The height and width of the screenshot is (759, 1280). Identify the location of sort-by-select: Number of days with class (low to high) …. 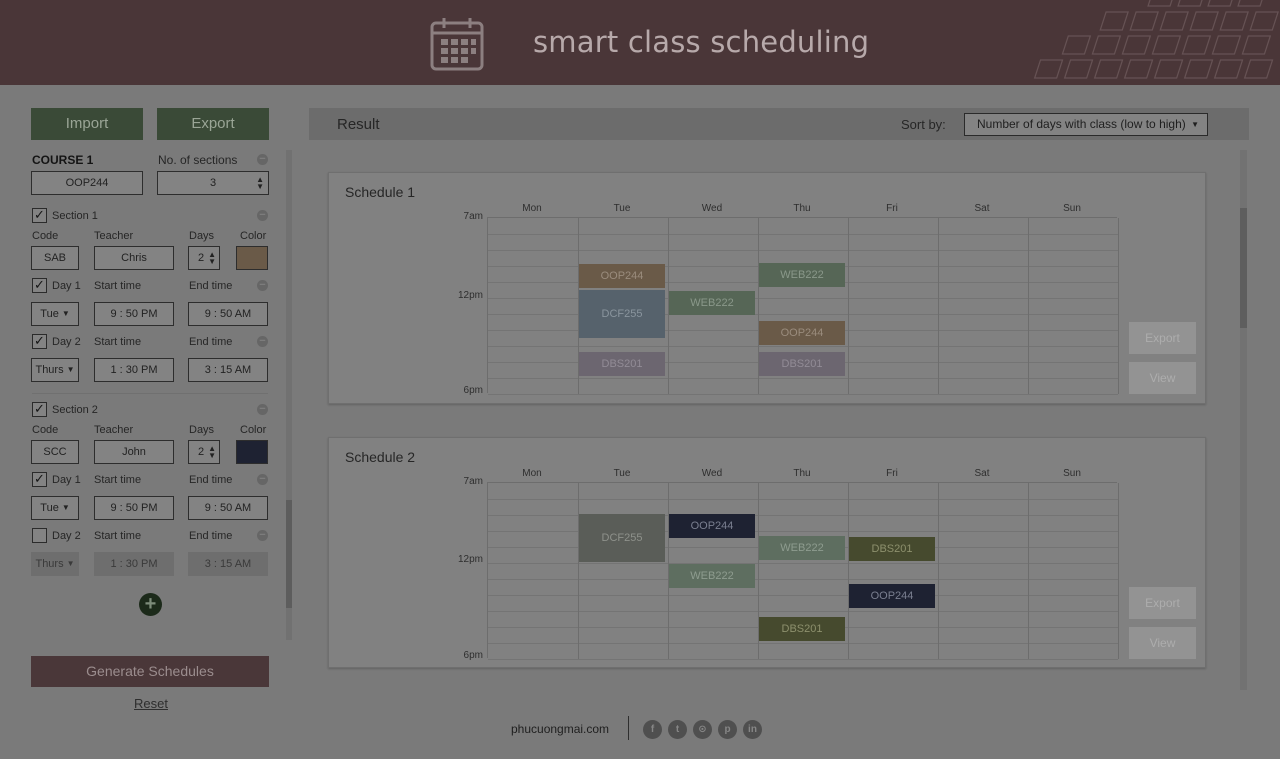
(1086, 124).